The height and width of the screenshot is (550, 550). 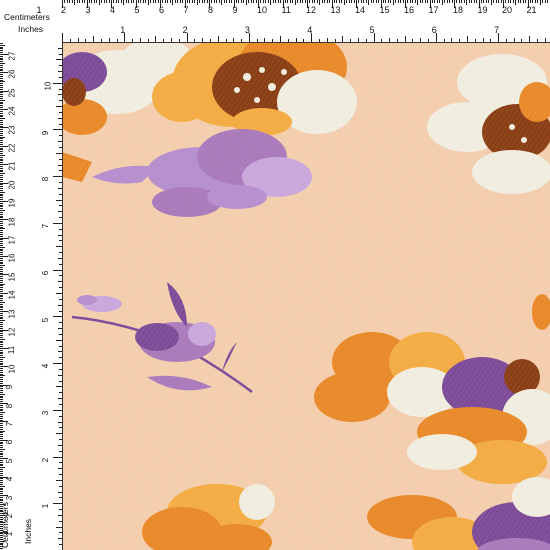 I want to click on left-cm-number: 25, so click(x=12, y=93).